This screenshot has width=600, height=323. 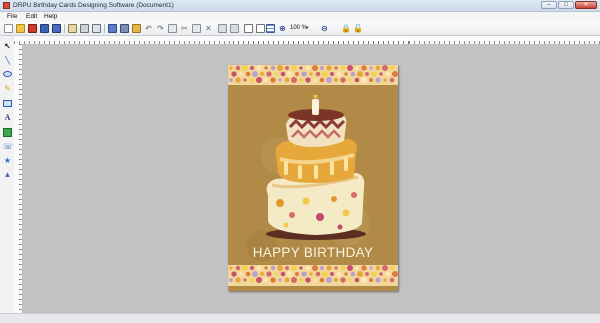 I want to click on fit-window-icon, so click(x=260, y=28).